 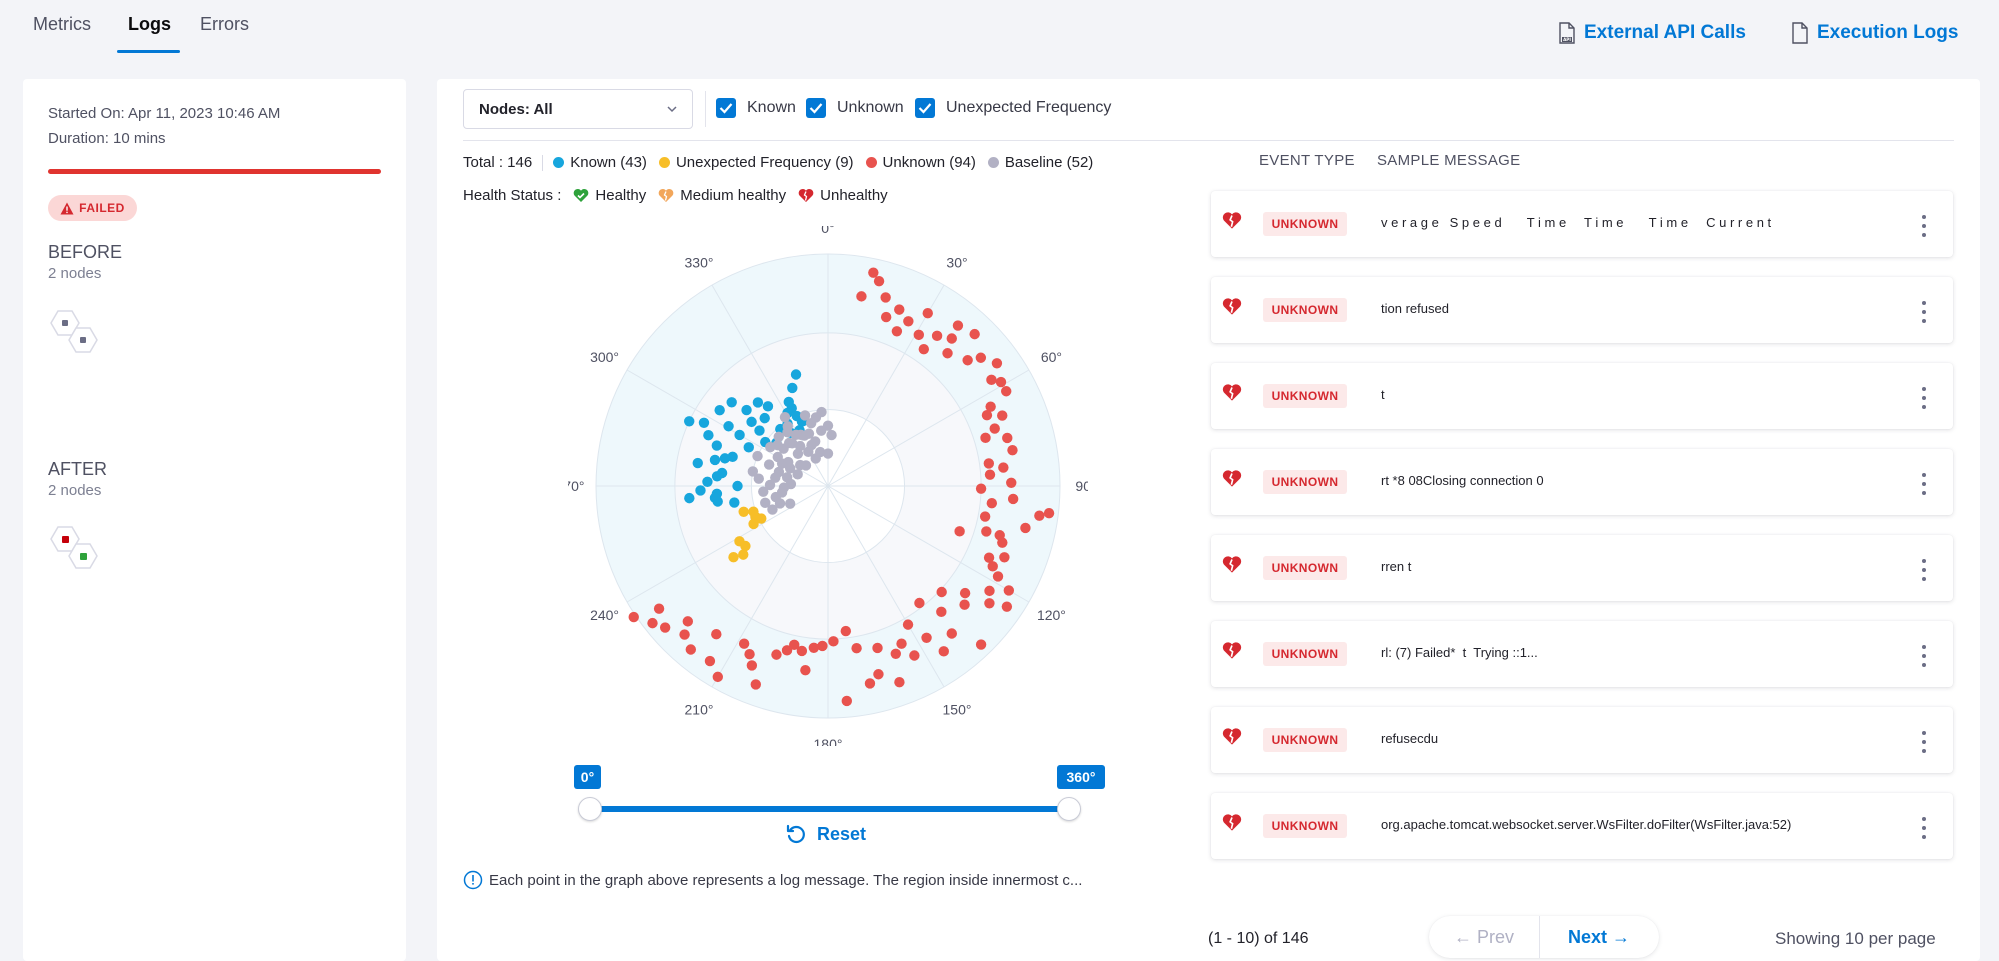 I want to click on external-api-calls-link: API External API Calls, so click(x=1652, y=33).